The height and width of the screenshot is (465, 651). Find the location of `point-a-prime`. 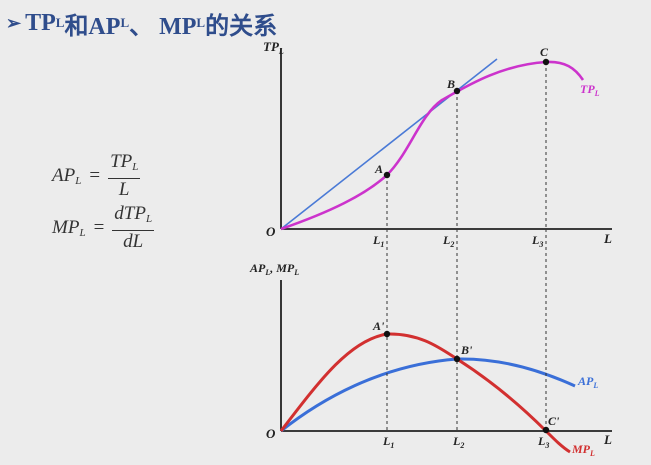

point-a-prime is located at coordinates (387, 334).